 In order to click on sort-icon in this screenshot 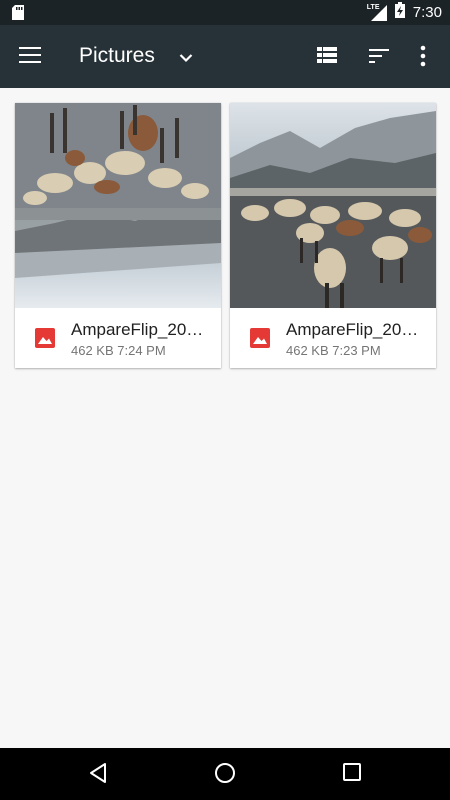, I will do `click(379, 58)`.